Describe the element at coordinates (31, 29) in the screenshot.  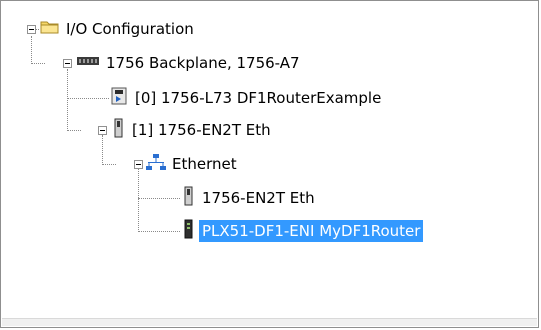
I see `collapse-toggle-io-configuration` at that location.